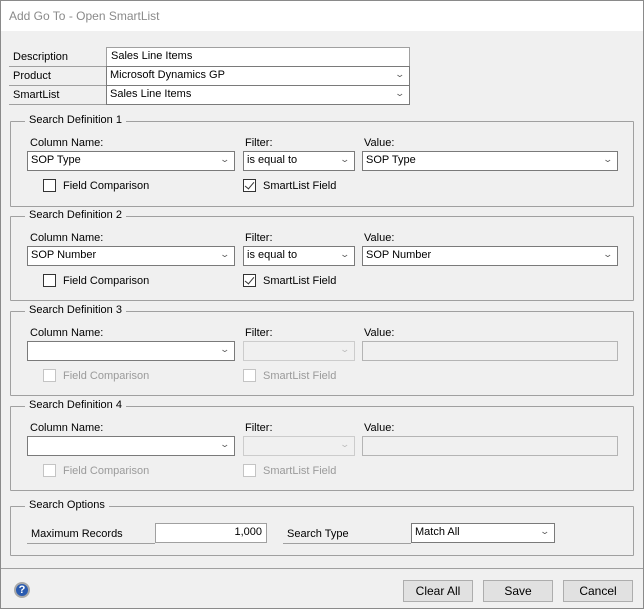 This screenshot has width=644, height=609. Describe the element at coordinates (490, 256) in the screenshot. I see `value-select: SOP Number ⌄` at that location.